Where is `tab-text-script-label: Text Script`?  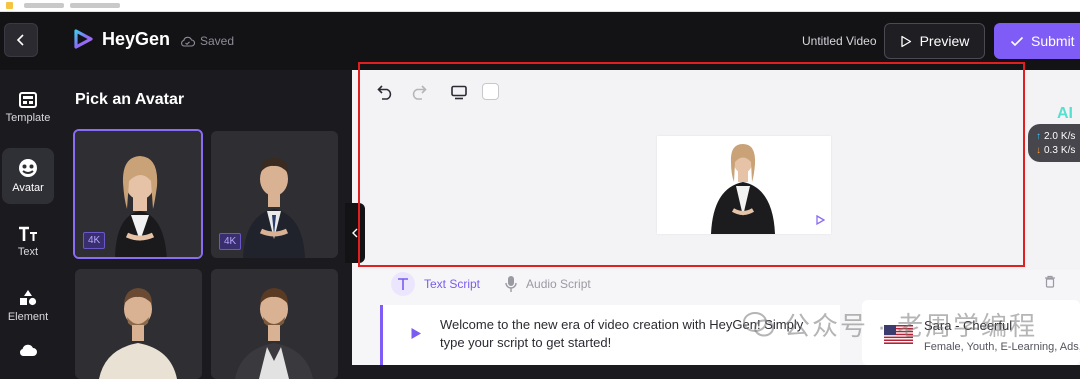
tab-text-script-label: Text Script is located at coordinates (452, 284).